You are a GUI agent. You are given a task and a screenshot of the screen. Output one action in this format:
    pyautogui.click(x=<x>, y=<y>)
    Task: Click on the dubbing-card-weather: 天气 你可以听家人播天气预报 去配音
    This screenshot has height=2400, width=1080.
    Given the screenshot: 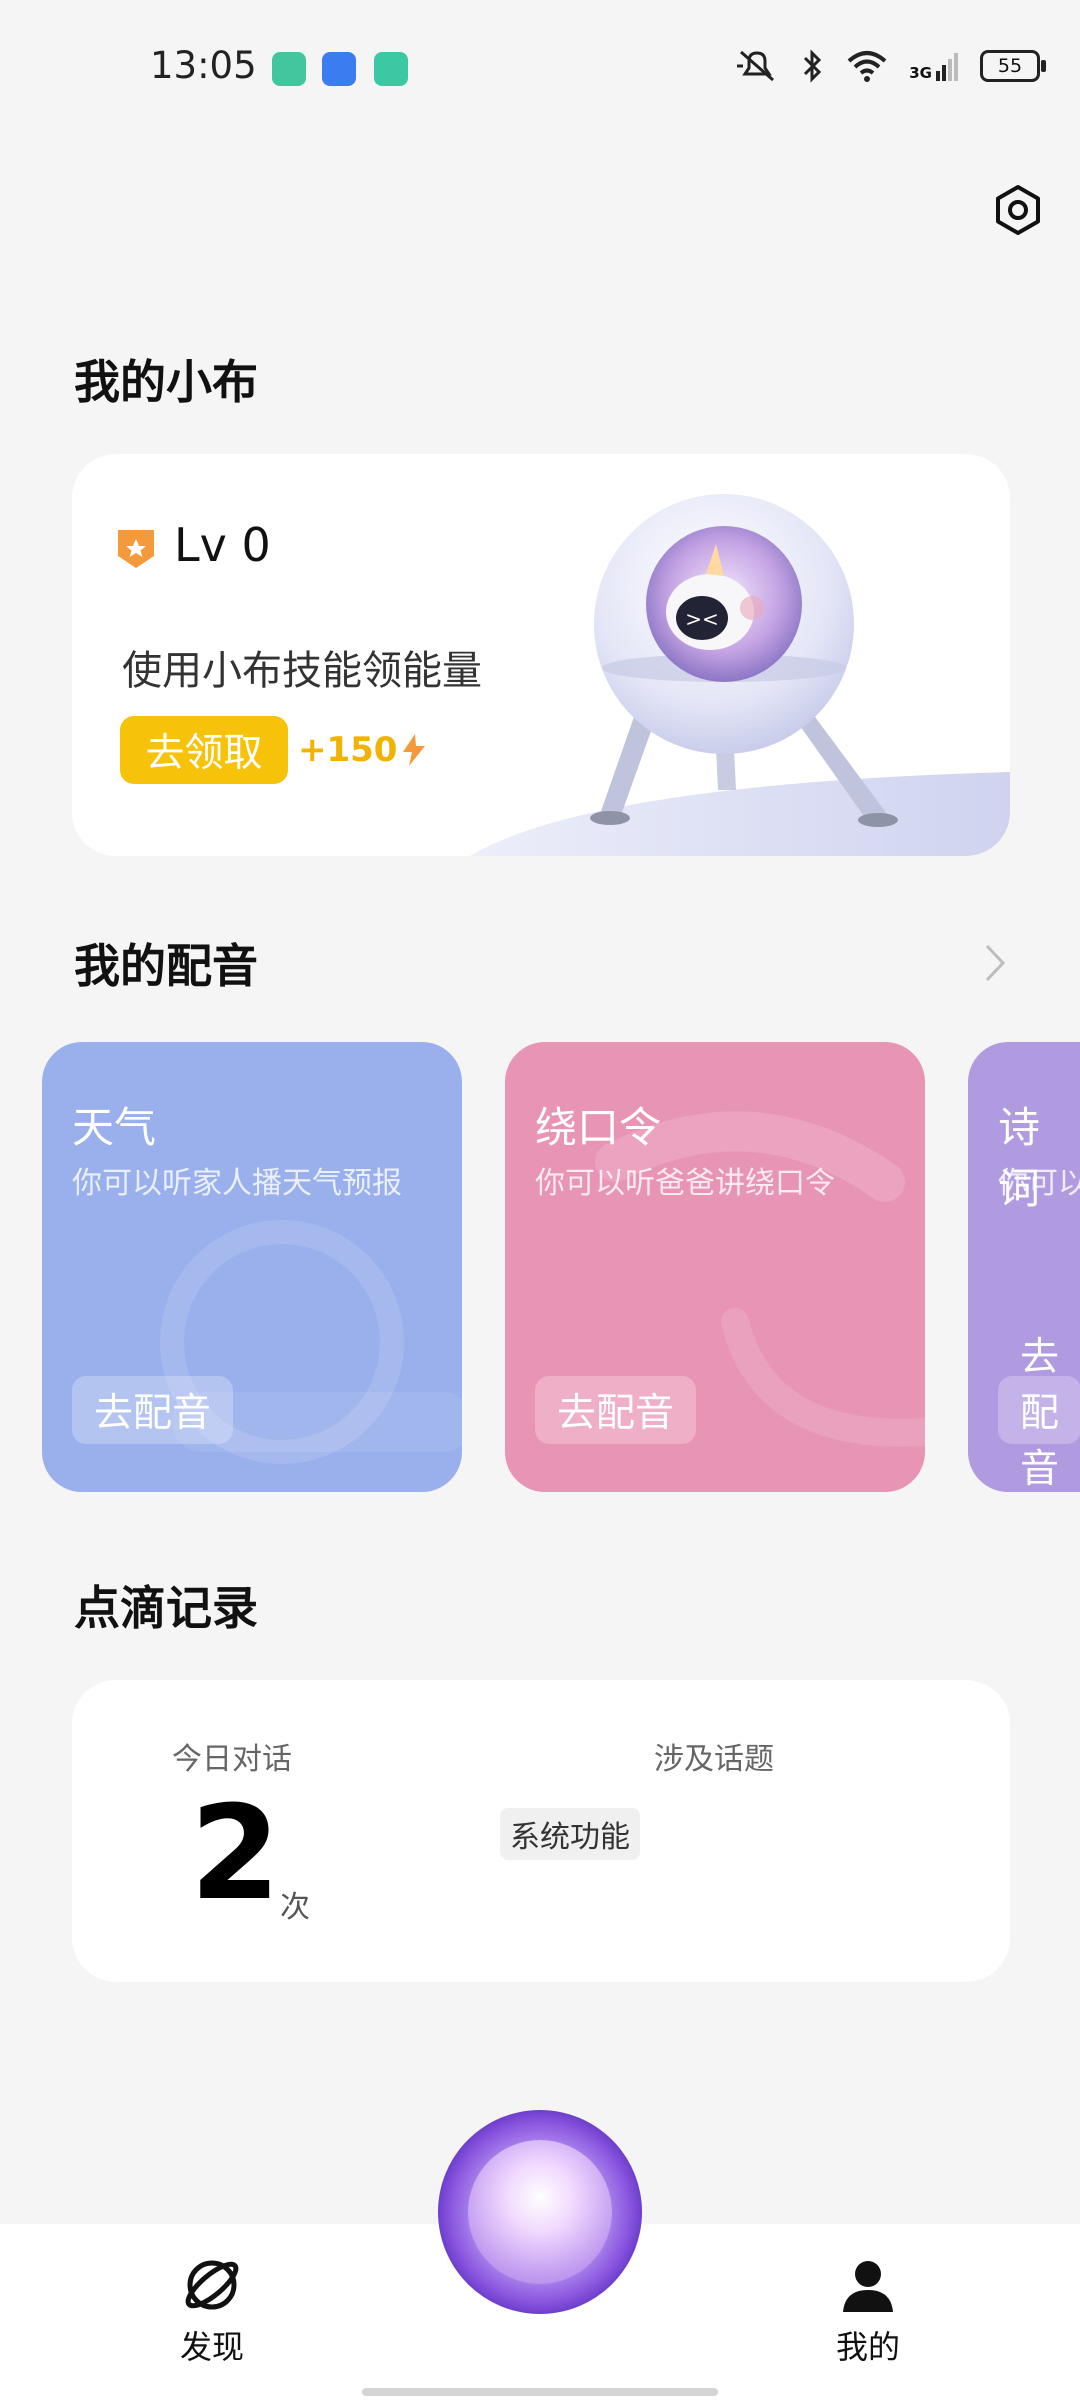 What is the action you would take?
    pyautogui.click(x=252, y=1267)
    